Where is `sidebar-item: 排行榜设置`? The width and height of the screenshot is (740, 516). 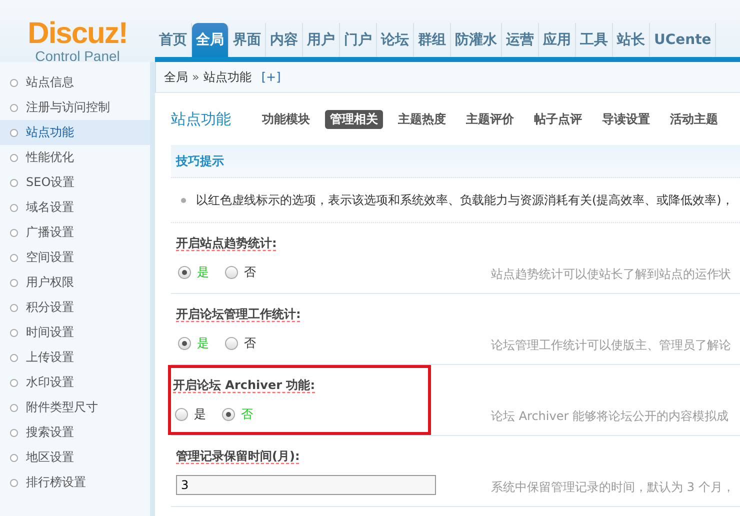 sidebar-item: 排行榜设置 is located at coordinates (75, 482).